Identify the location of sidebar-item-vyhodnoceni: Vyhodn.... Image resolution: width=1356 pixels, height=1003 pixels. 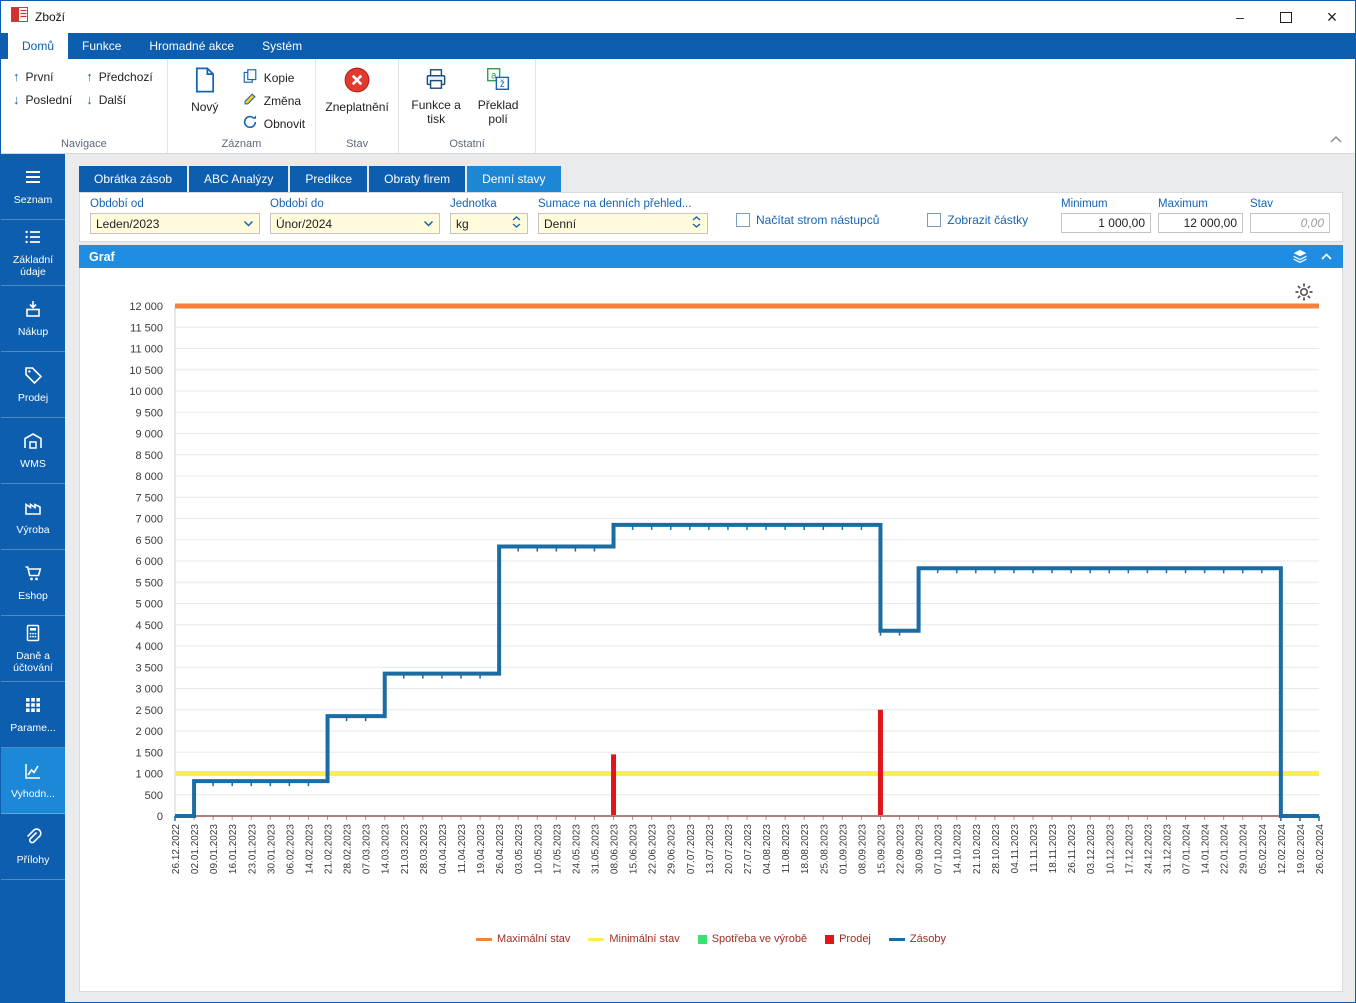
(33, 781).